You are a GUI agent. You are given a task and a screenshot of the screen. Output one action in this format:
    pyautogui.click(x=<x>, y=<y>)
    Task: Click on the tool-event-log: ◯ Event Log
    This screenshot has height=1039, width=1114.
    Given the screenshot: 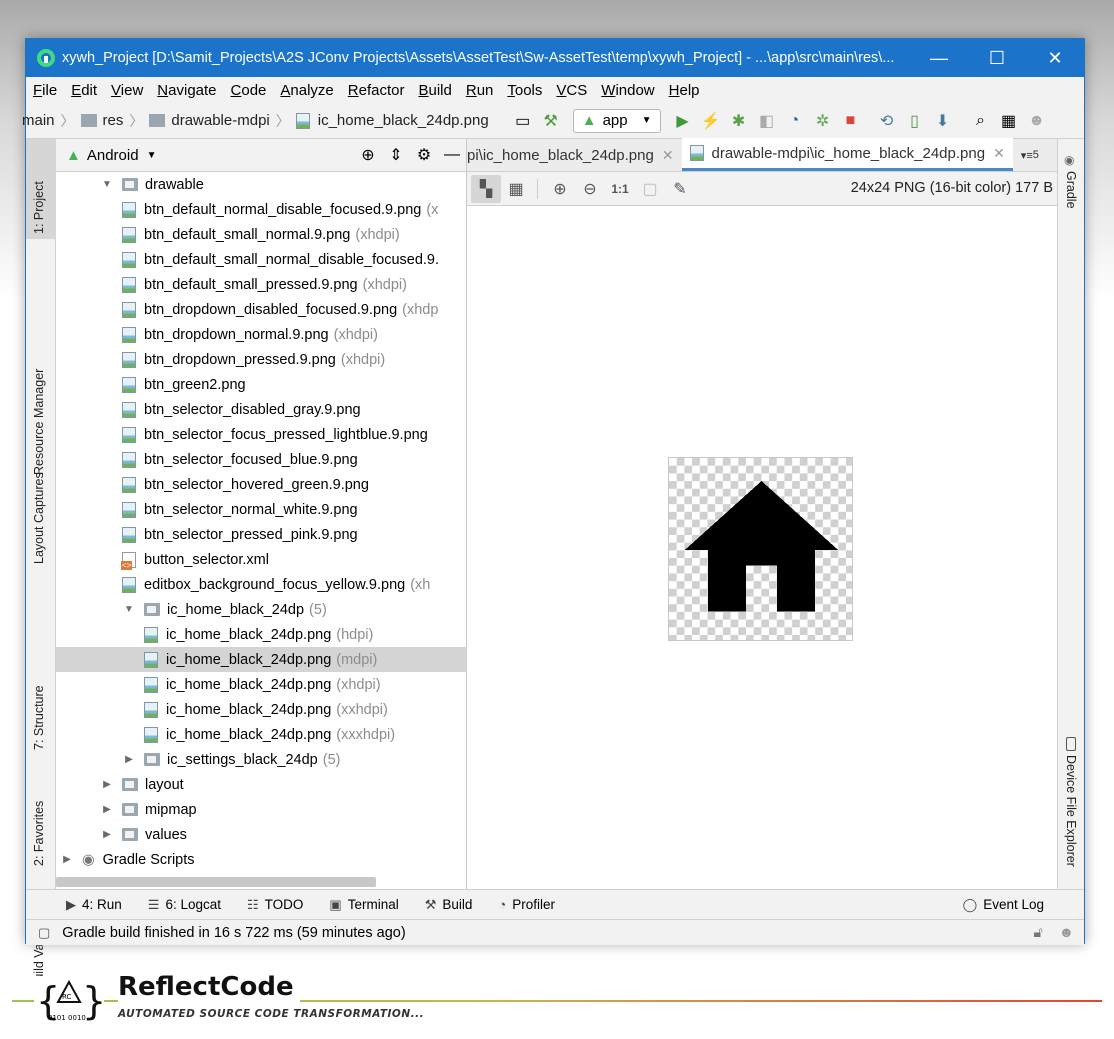 What is the action you would take?
    pyautogui.click(x=1003, y=905)
    